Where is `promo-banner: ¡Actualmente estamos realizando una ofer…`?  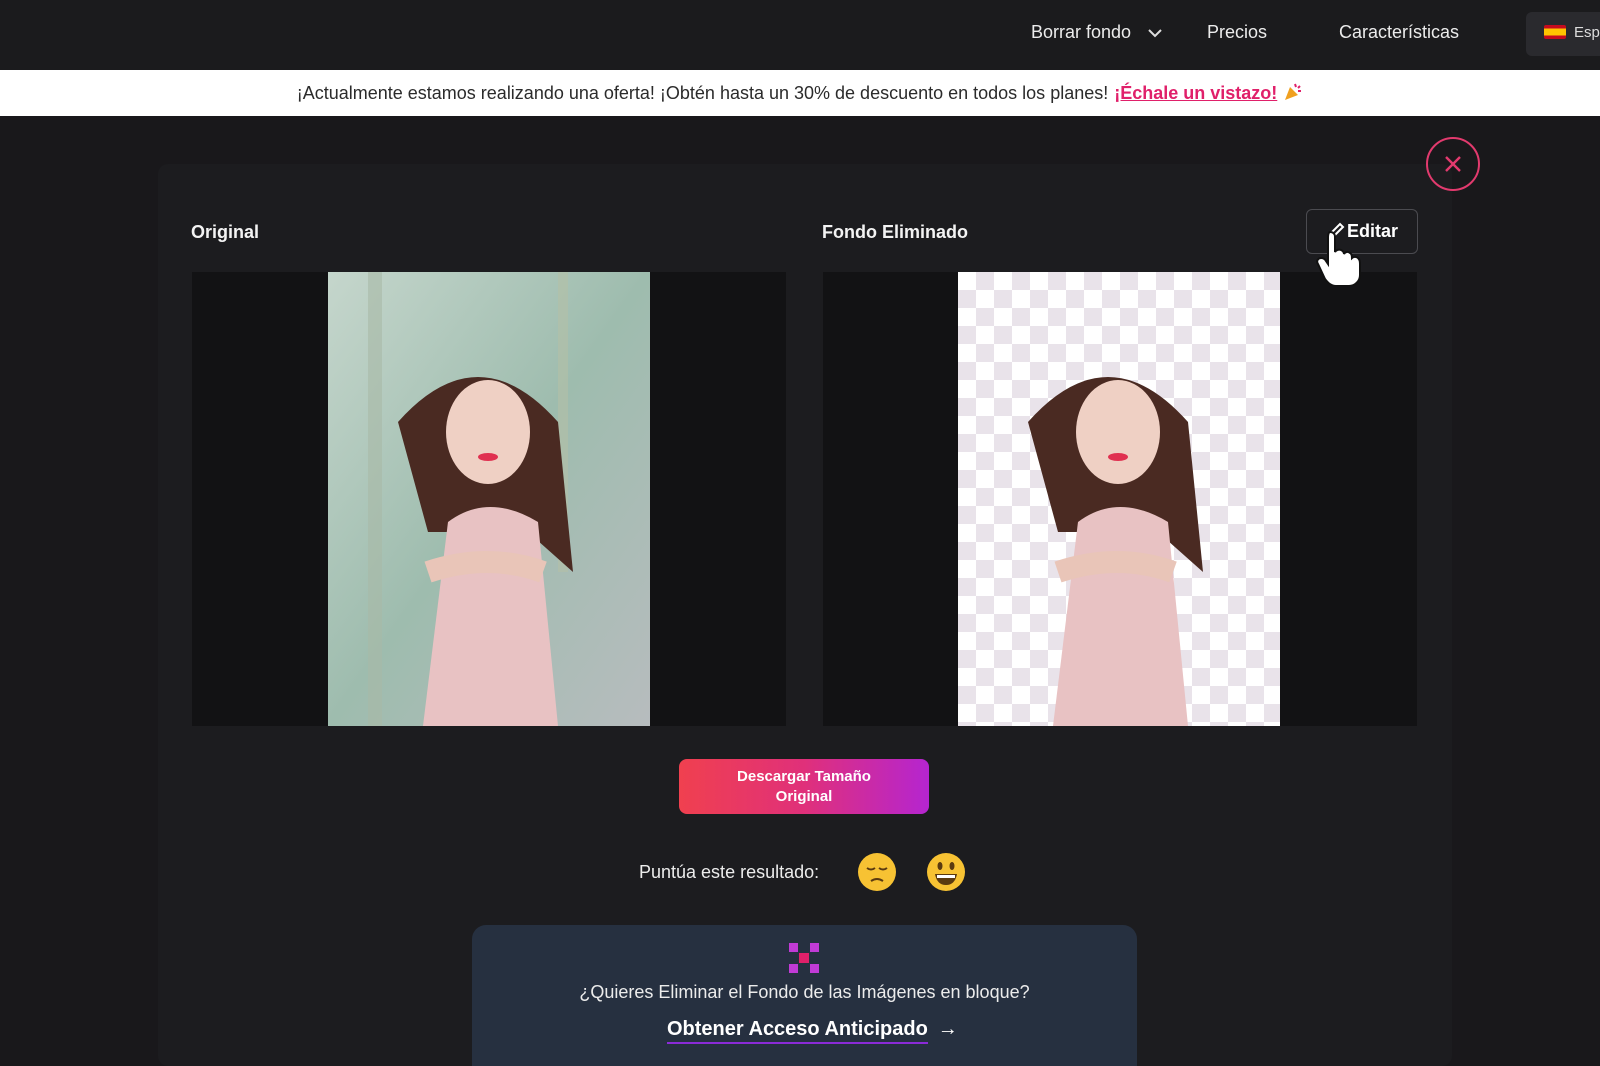 promo-banner: ¡Actualmente estamos realizando una ofer… is located at coordinates (800, 93).